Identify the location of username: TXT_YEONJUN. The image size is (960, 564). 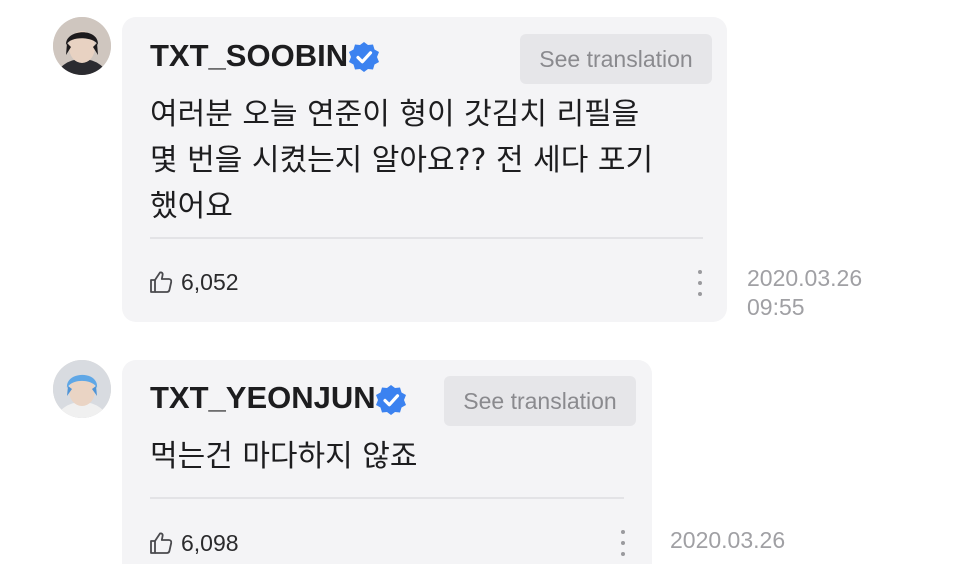
(263, 398).